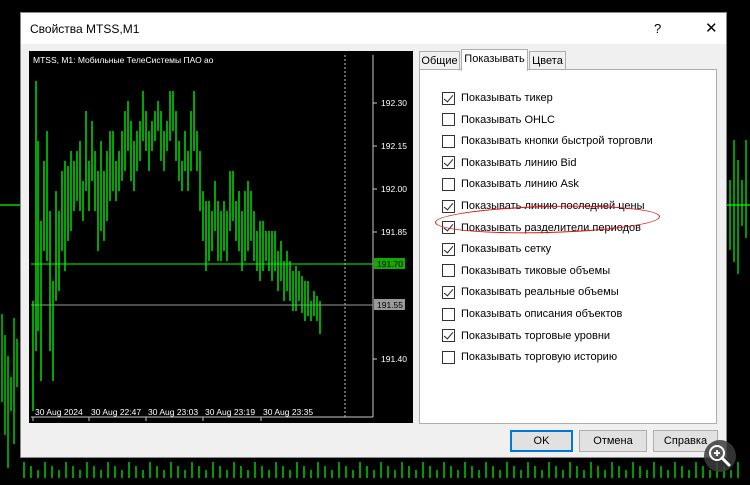 Image resolution: width=750 pixels, height=485 pixels. I want to click on option-label: Показывать торговую историю, so click(539, 357).